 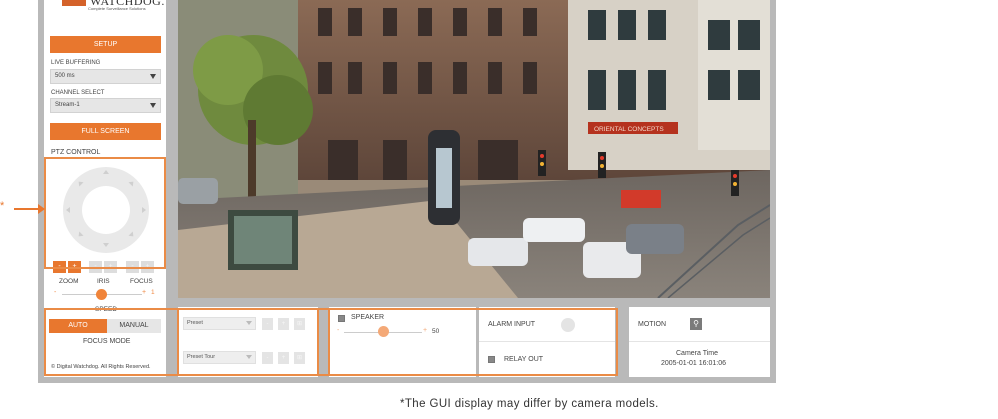 What do you see at coordinates (132, 267) in the screenshot?
I see `focus-near-button: -` at bounding box center [132, 267].